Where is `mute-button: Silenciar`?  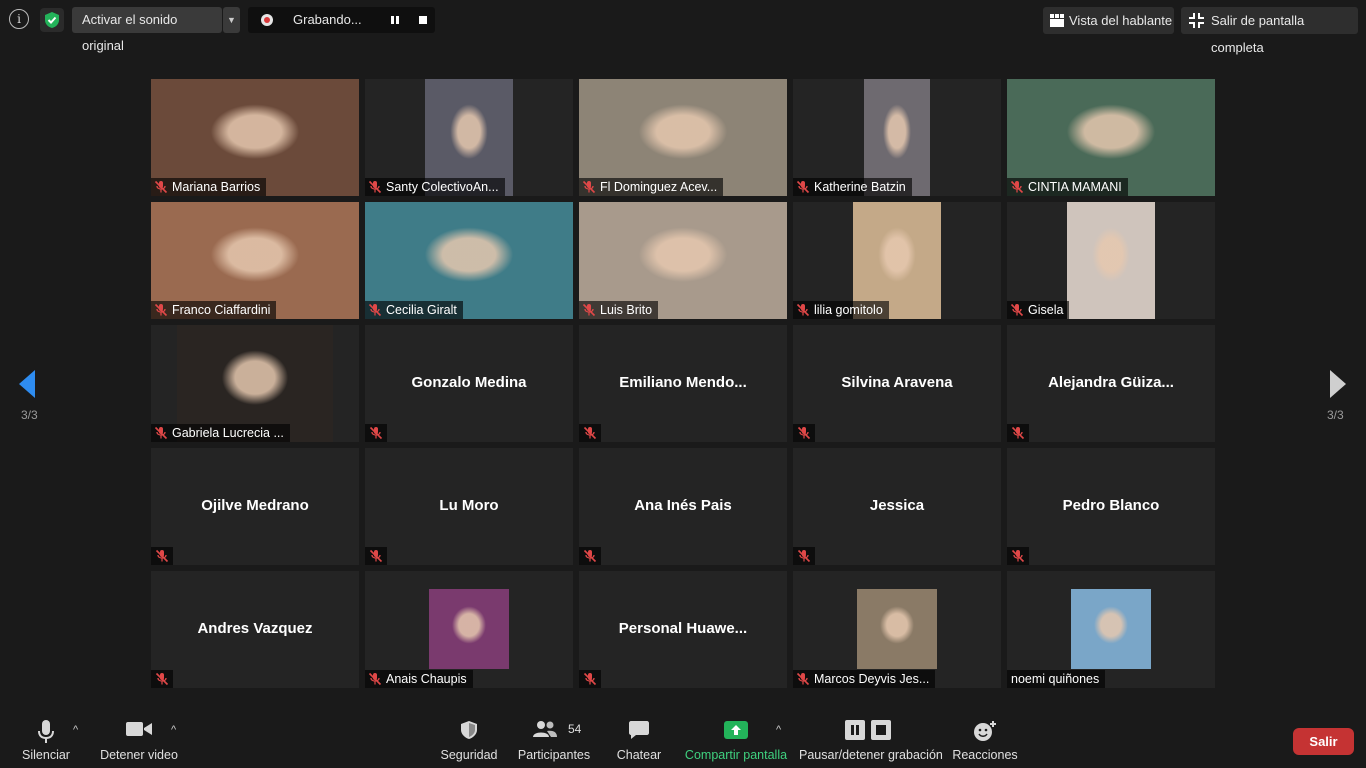
mute-button: Silenciar is located at coordinates (46, 740).